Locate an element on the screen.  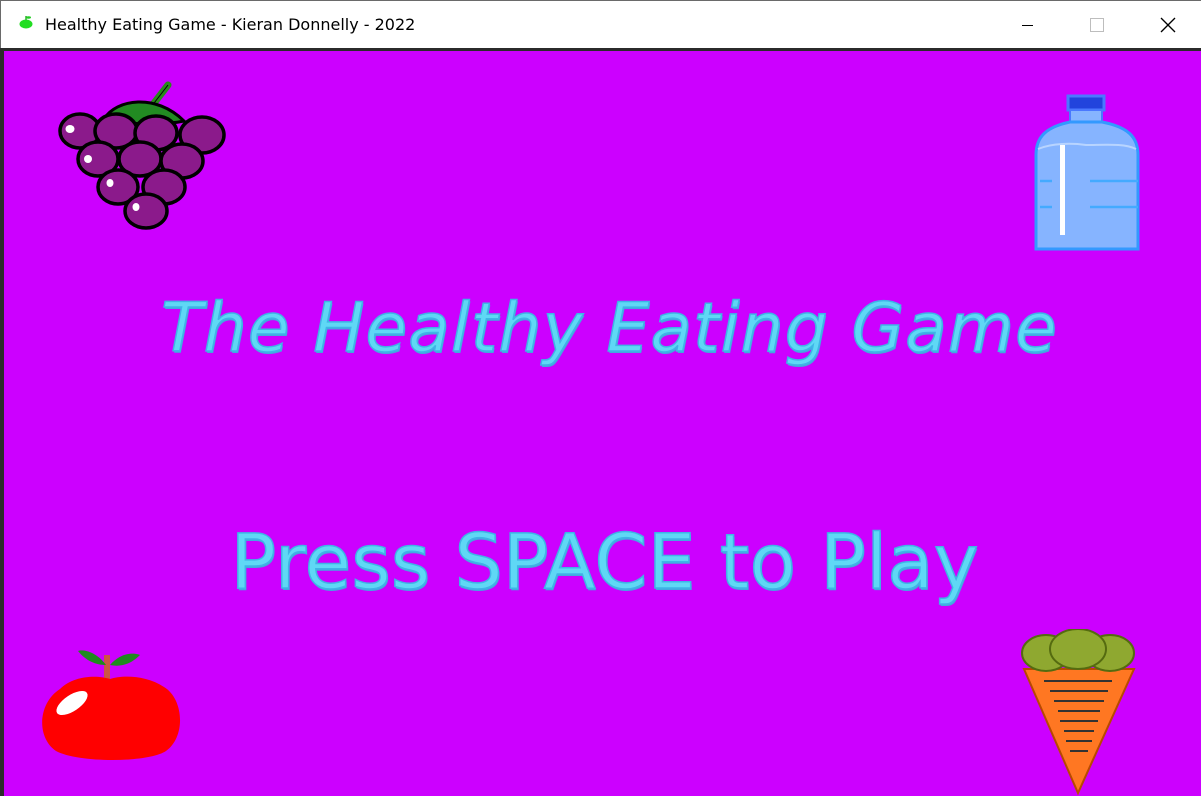
minimize-button is located at coordinates (1027, 25).